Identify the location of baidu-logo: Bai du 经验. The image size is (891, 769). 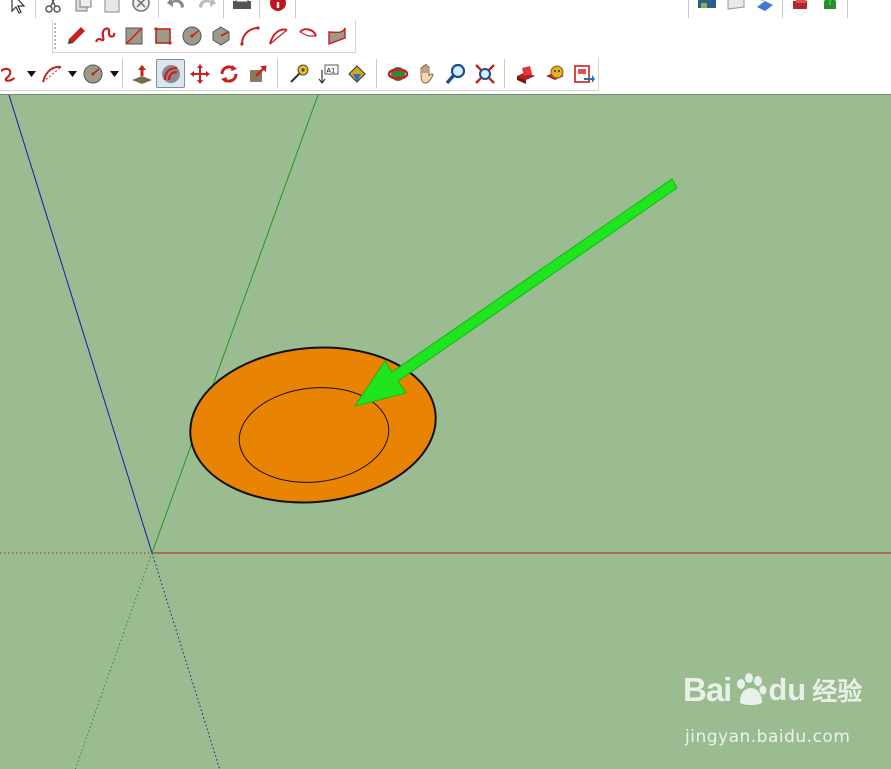
(772, 690).